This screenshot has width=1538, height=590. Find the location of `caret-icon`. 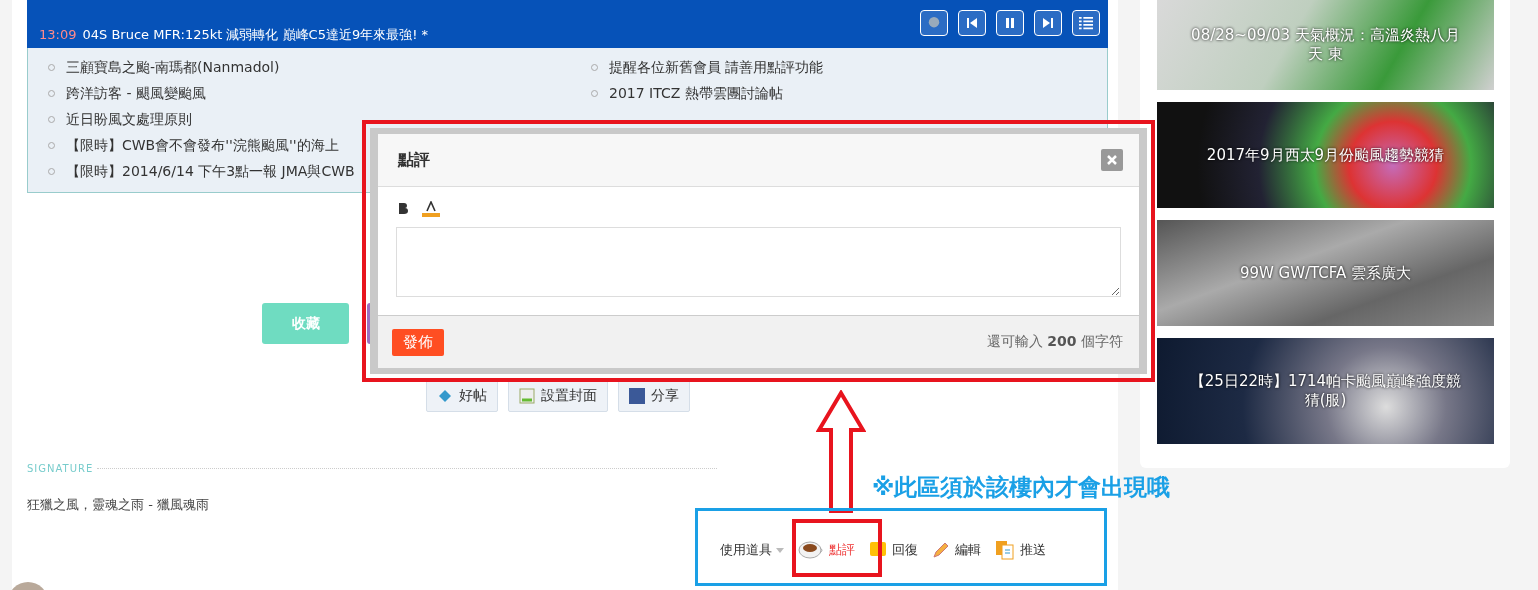

caret-icon is located at coordinates (780, 550).